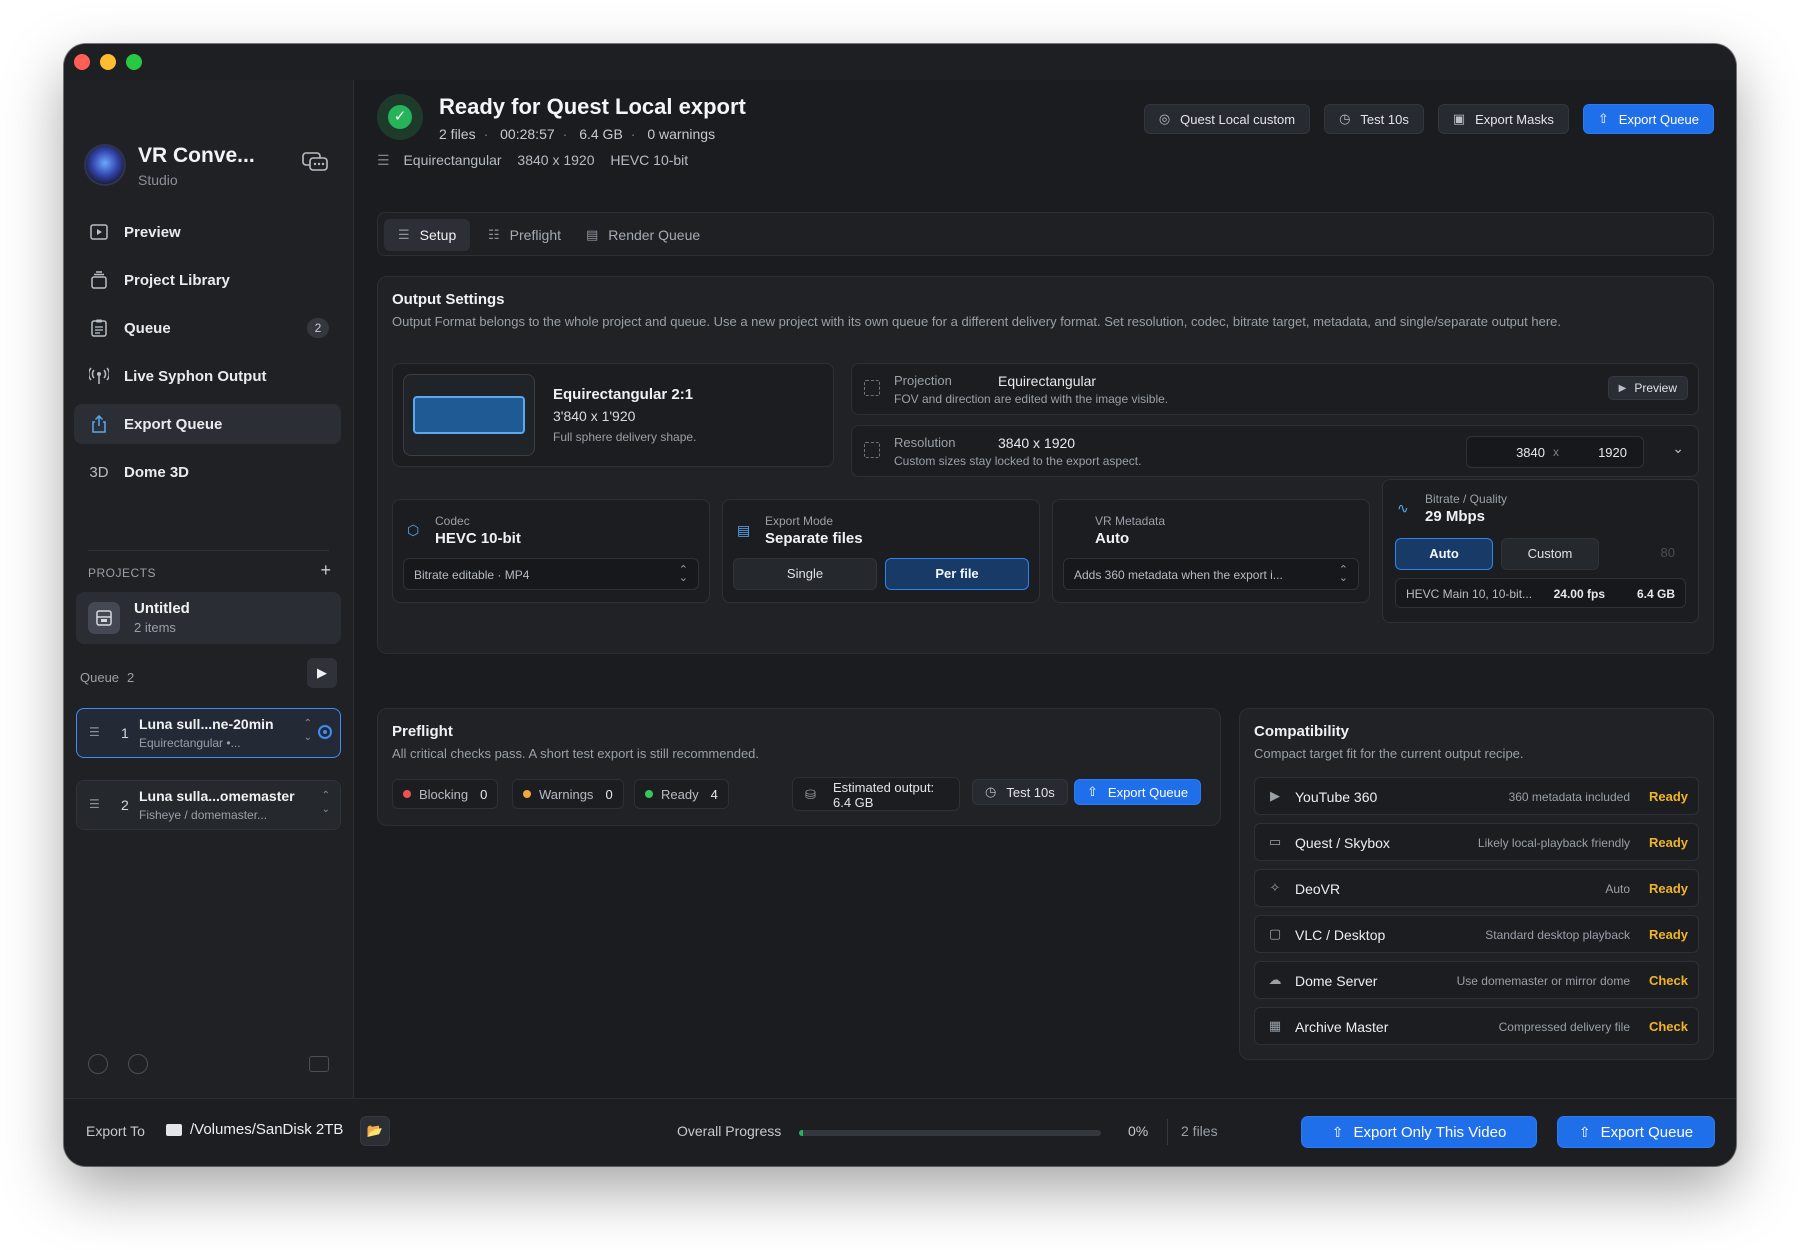 This screenshot has width=1800, height=1250. What do you see at coordinates (173, 424) in the screenshot?
I see `sidebar-item-label: Export Queue` at bounding box center [173, 424].